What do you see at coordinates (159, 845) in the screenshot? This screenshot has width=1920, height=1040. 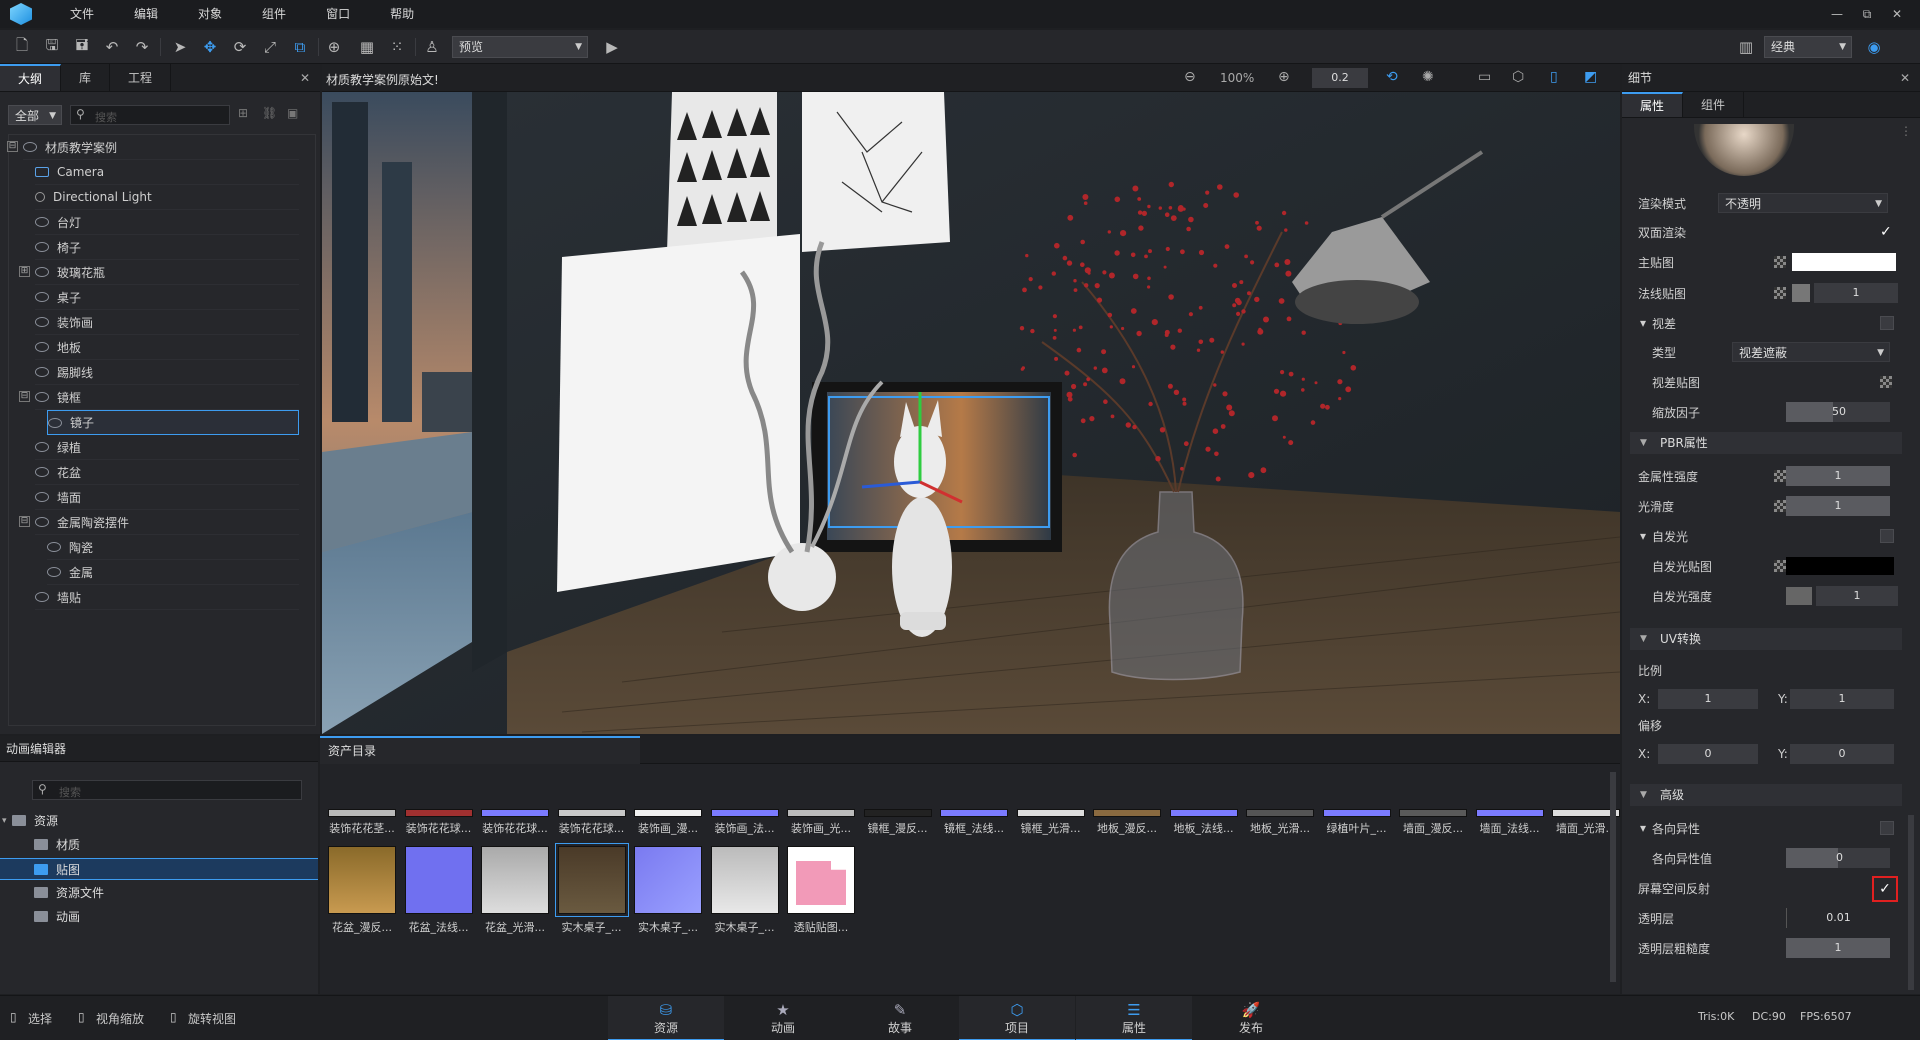 I see `folder-item: 材质` at bounding box center [159, 845].